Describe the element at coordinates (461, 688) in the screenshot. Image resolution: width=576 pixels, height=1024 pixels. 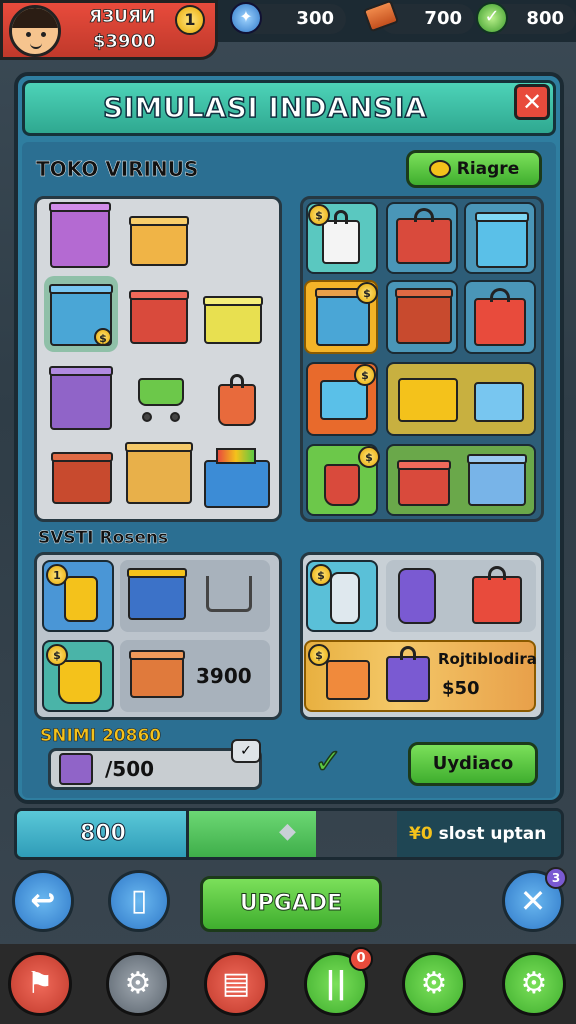
I see `bundle-price: $50` at that location.